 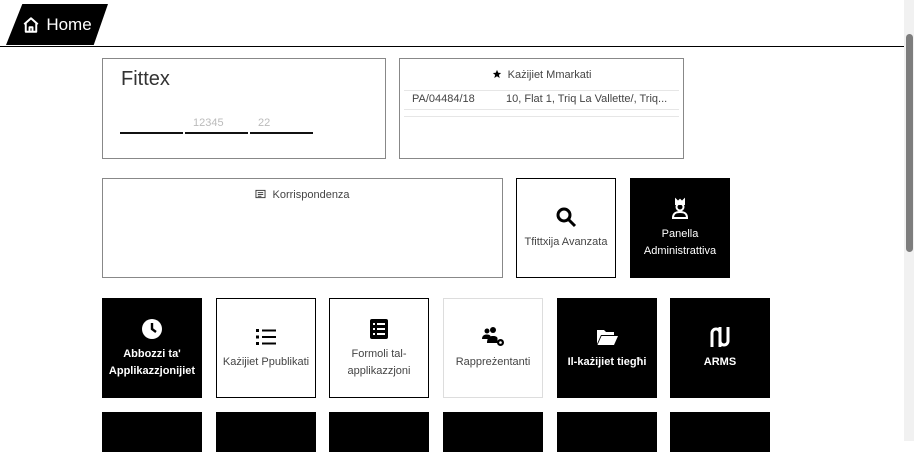 What do you see at coordinates (145, 79) in the screenshot?
I see `search-title: Fittex` at bounding box center [145, 79].